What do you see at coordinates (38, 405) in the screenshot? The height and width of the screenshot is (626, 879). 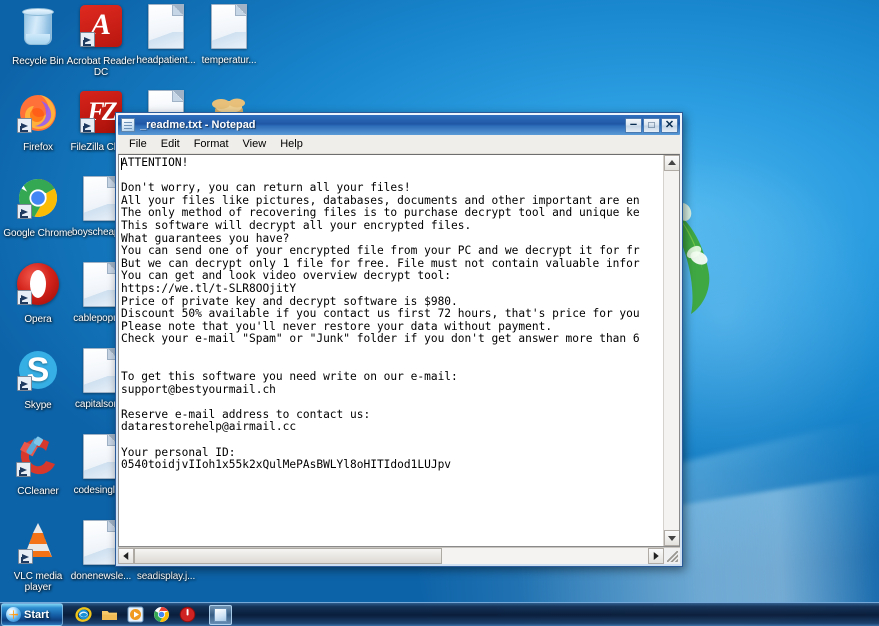 I see `desktop-icon-label: Skype` at bounding box center [38, 405].